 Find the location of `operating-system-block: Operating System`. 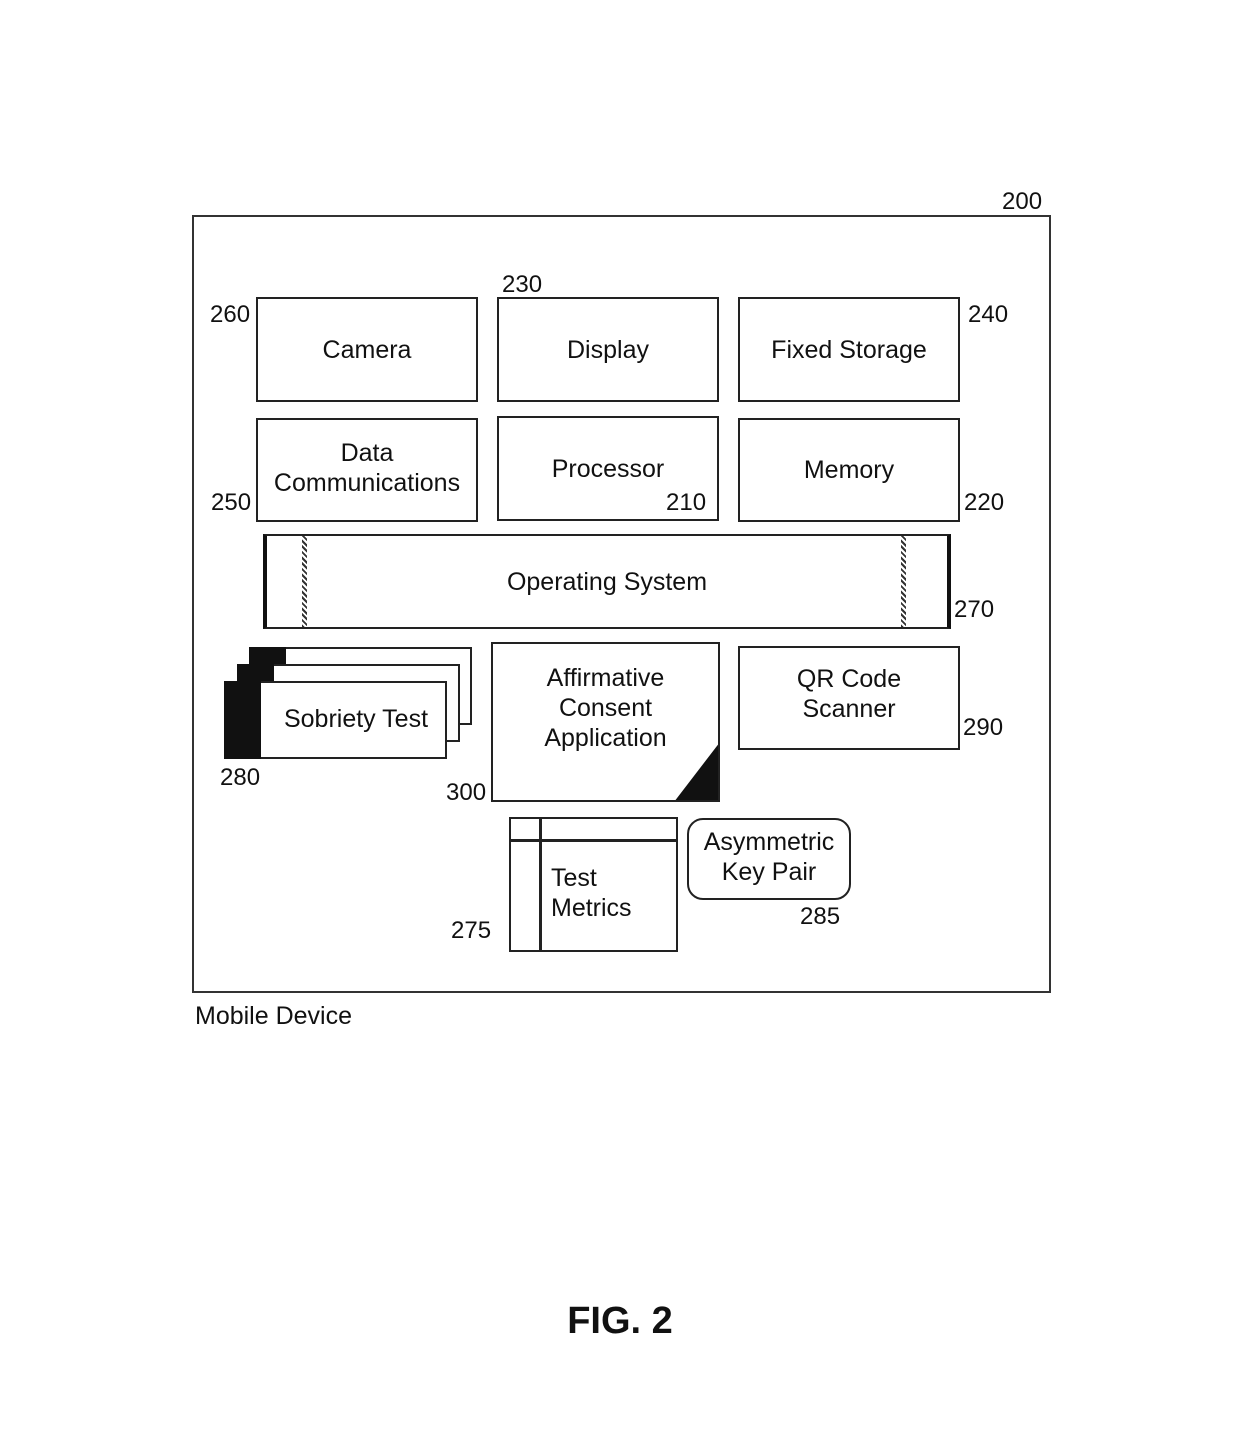

operating-system-block: Operating System is located at coordinates (607, 581).